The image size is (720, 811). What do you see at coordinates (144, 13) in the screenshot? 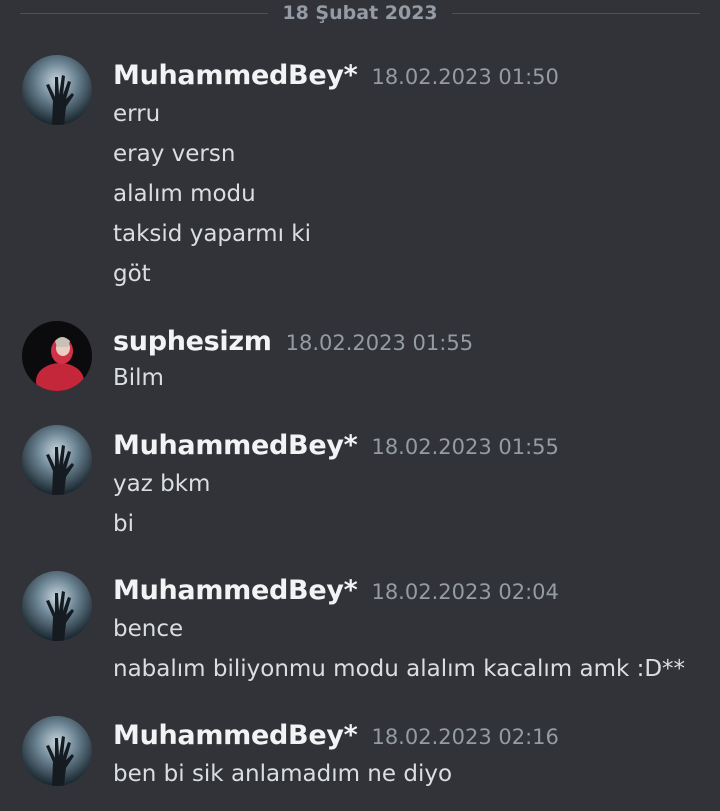
I see `divider-line-left` at bounding box center [144, 13].